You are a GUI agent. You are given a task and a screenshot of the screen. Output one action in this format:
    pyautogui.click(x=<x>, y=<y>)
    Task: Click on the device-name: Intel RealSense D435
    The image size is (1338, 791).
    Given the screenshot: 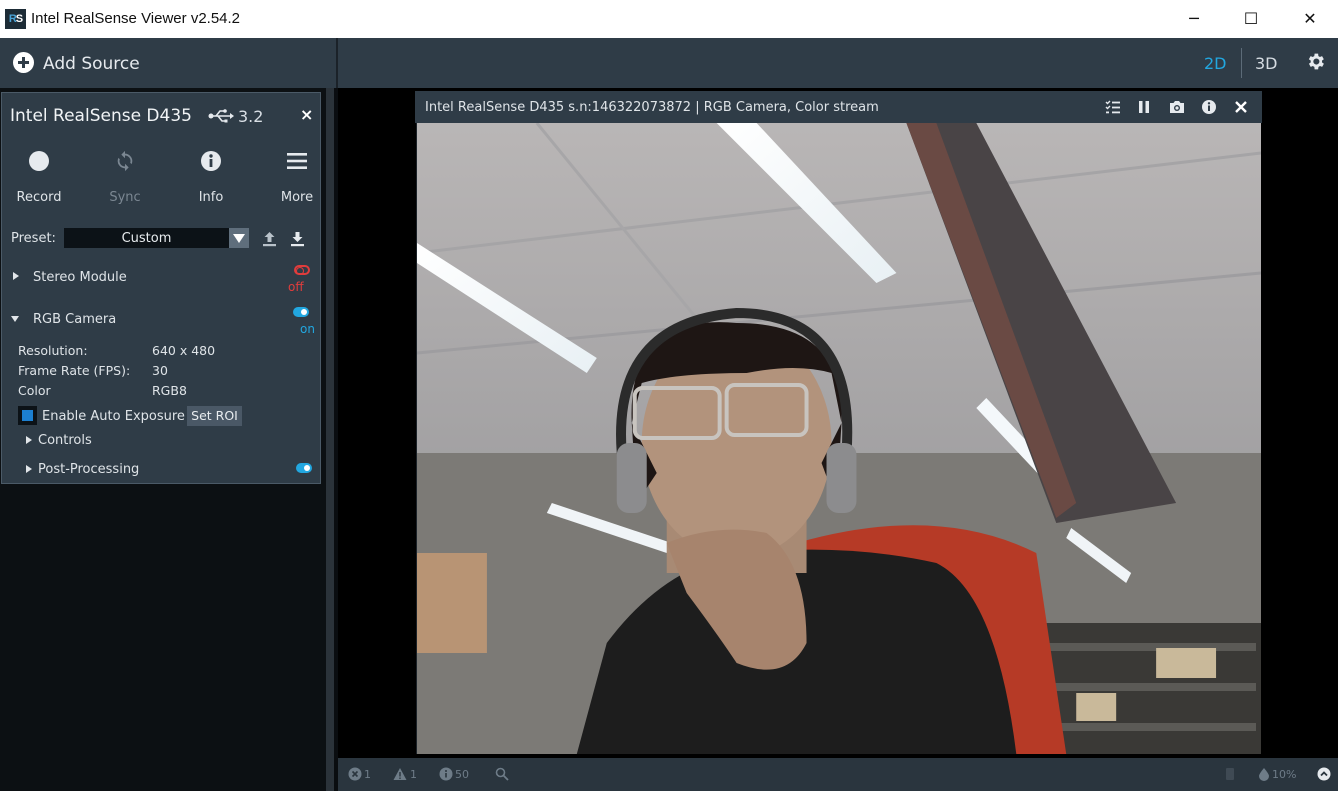 What is the action you would take?
    pyautogui.click(x=101, y=116)
    